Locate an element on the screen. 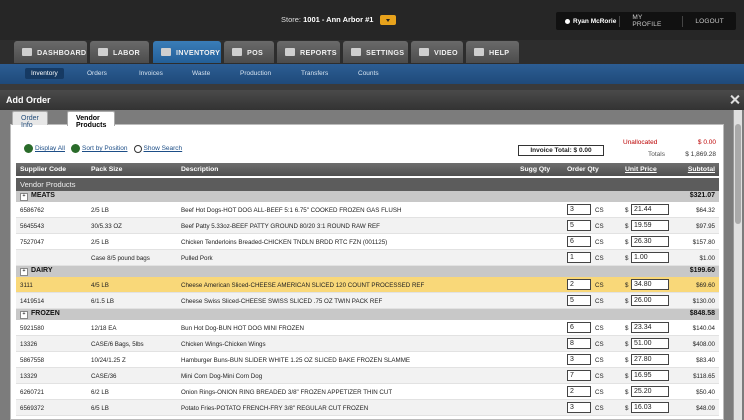 The width and height of the screenshot is (744, 420). help-icon is located at coordinates (479, 52).